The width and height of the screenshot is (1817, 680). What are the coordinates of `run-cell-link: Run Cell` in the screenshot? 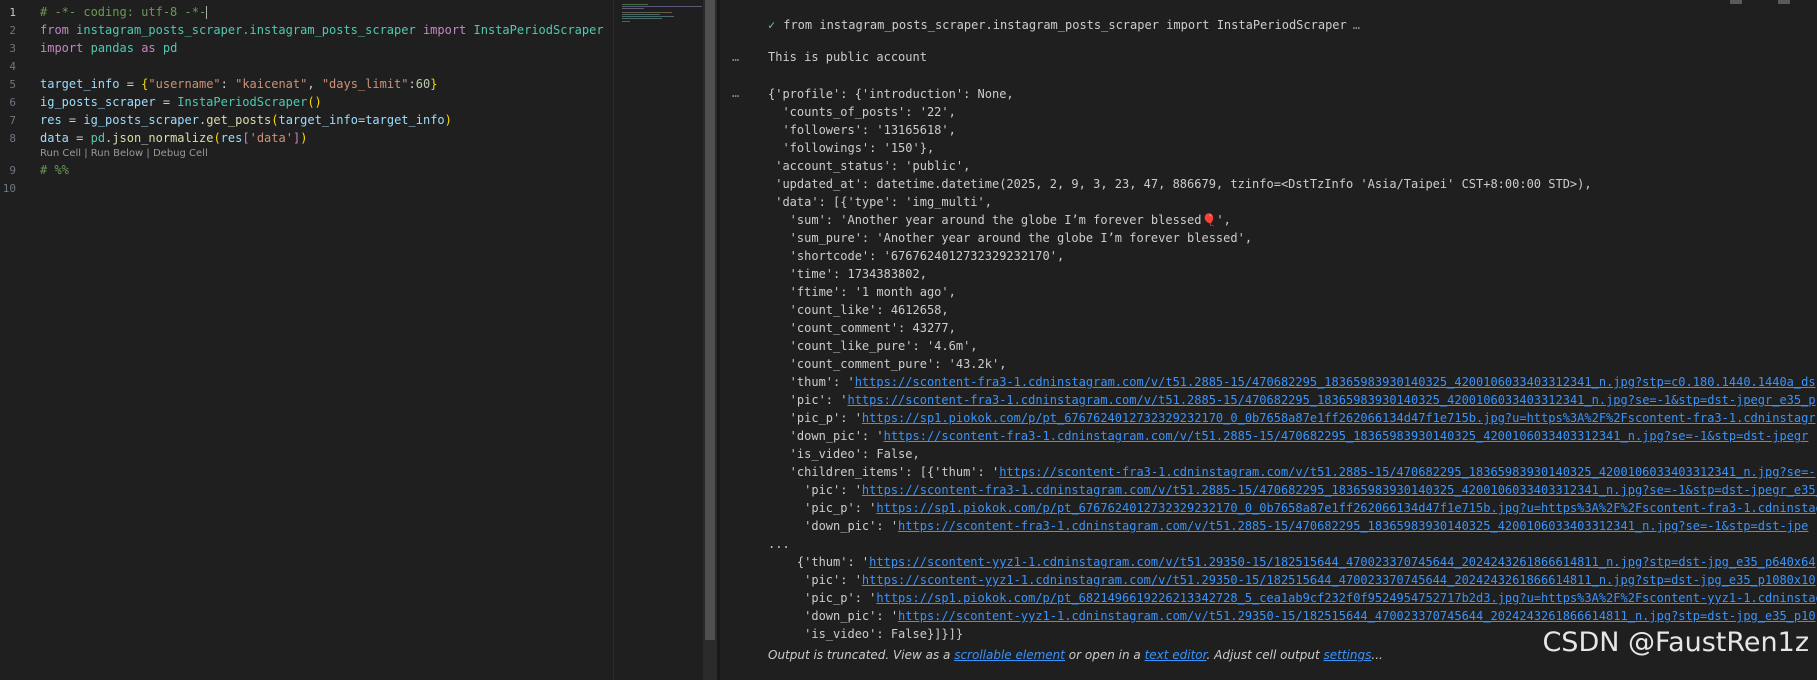 It's located at (60, 153).